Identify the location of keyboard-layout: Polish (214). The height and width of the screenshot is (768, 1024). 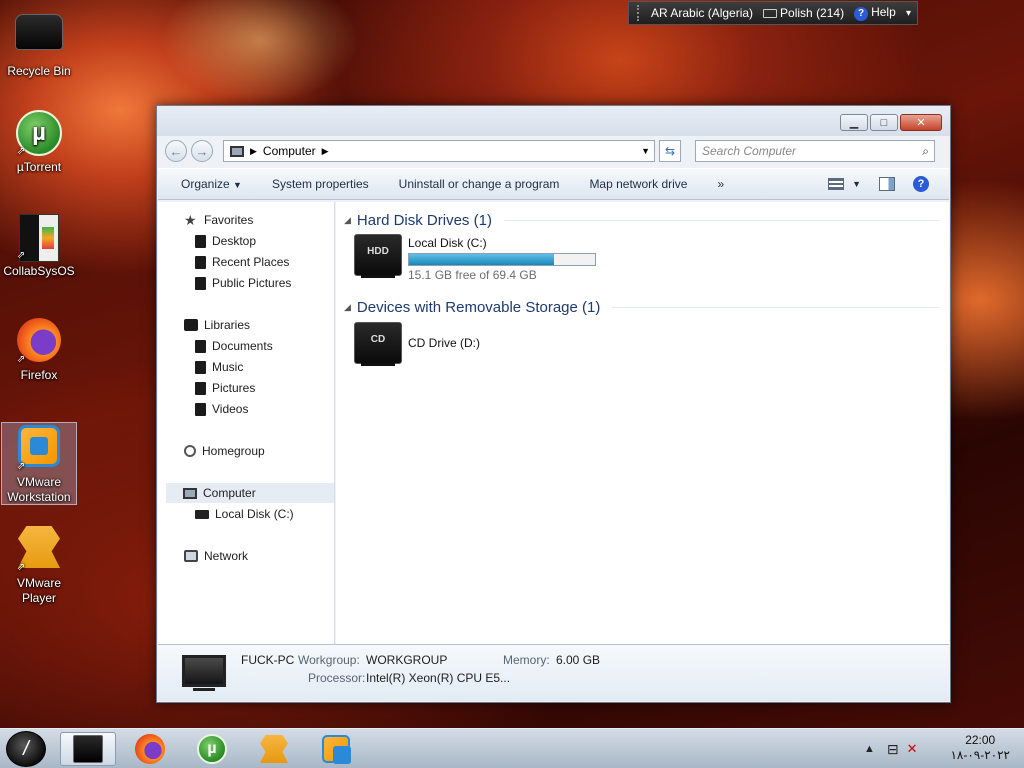
(803, 13).